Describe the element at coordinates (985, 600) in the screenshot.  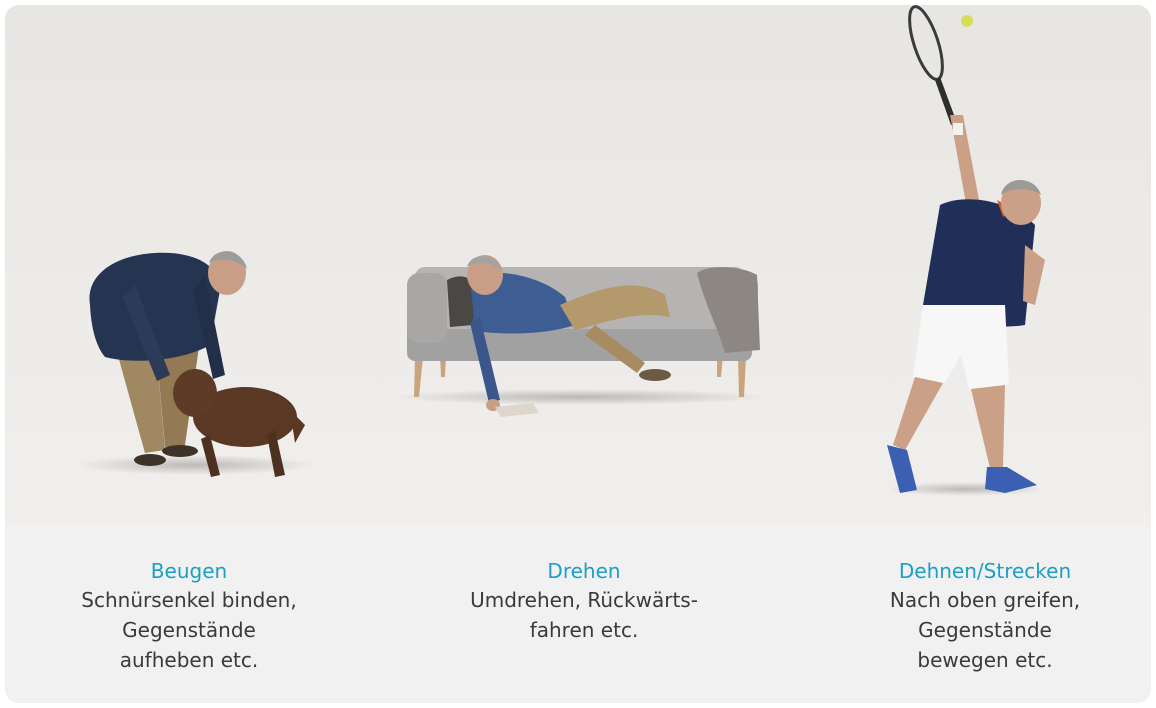
I see `caption-line: Nach oben greifen,` at that location.